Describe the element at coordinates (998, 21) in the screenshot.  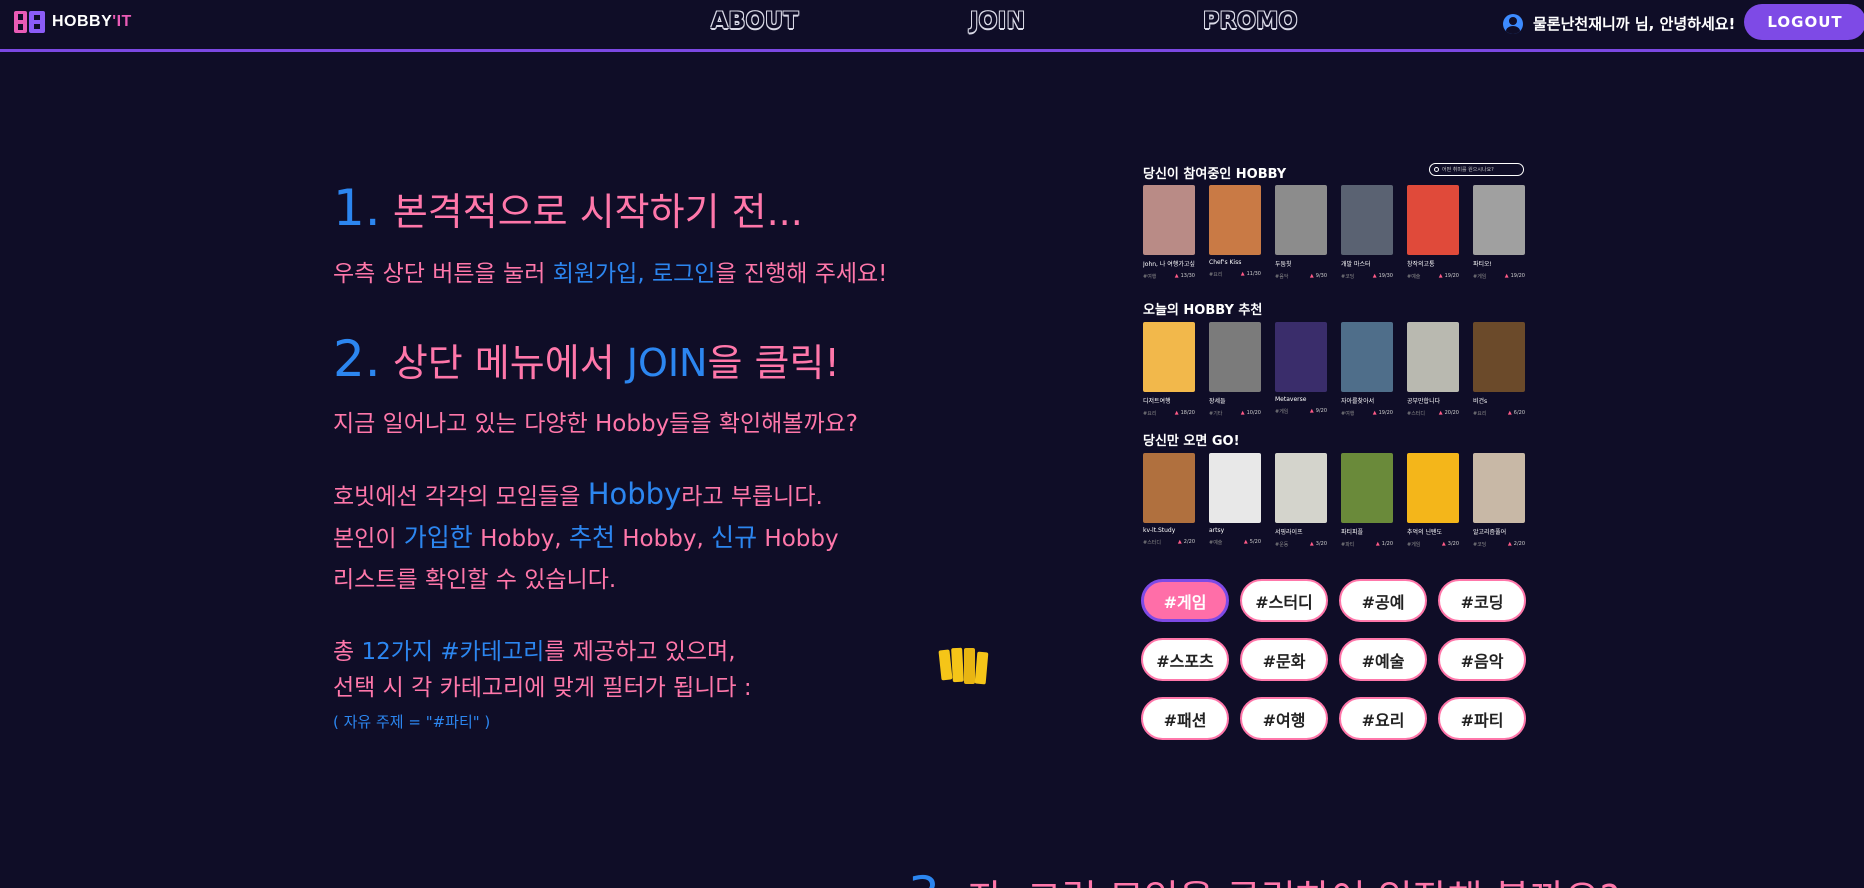
I see `nav-join: JOIN` at that location.